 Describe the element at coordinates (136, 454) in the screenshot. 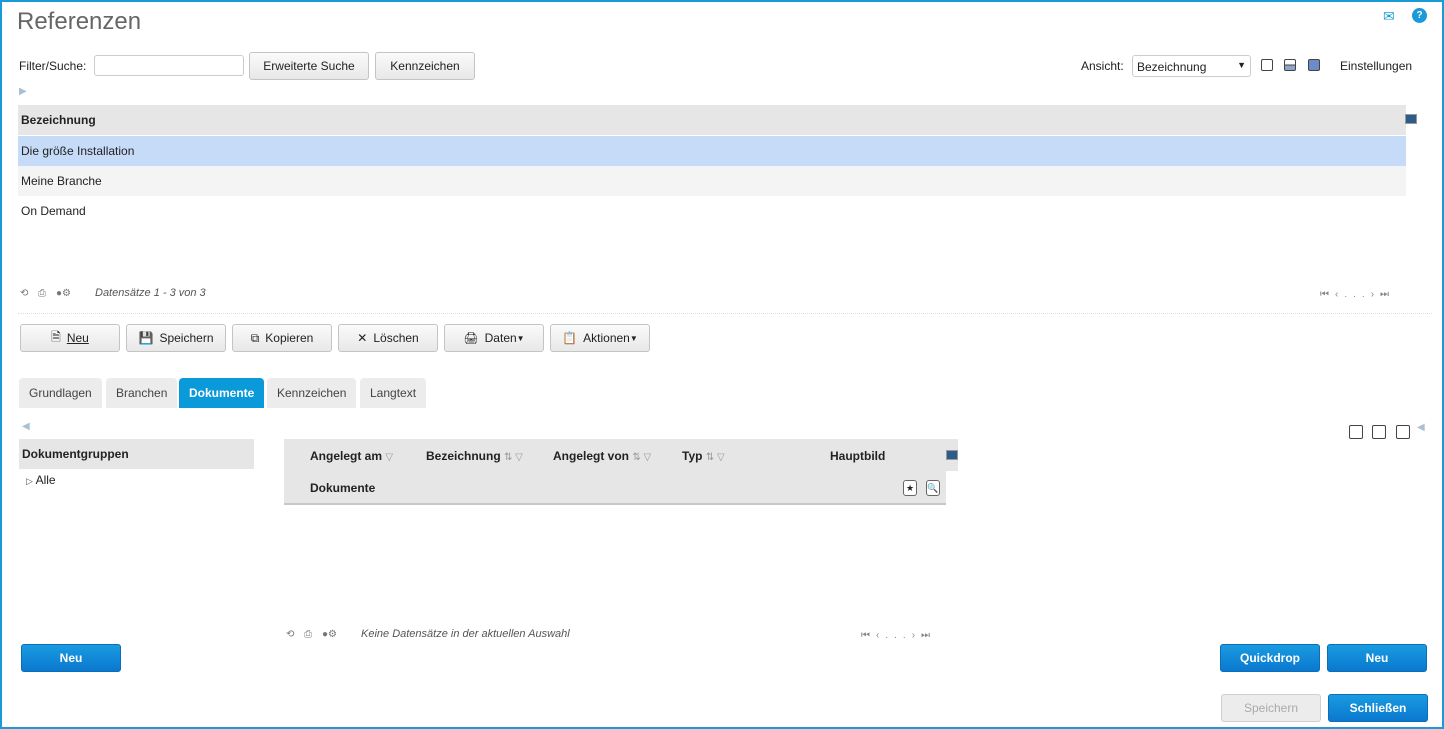

I see `docgroups-header: Dokumentgruppen` at that location.